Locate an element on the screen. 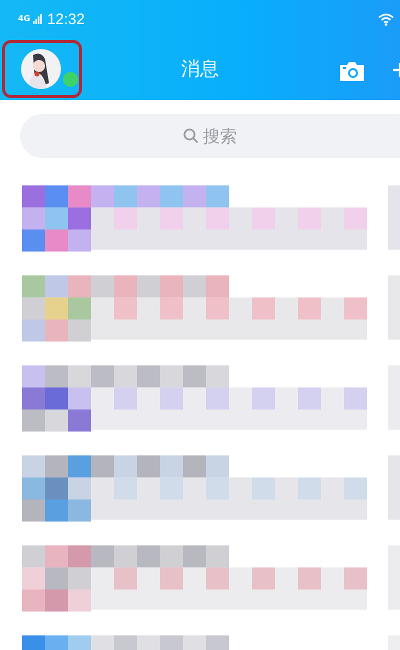 This screenshot has width=400, height=650. search-field: 搜索 is located at coordinates (210, 136).